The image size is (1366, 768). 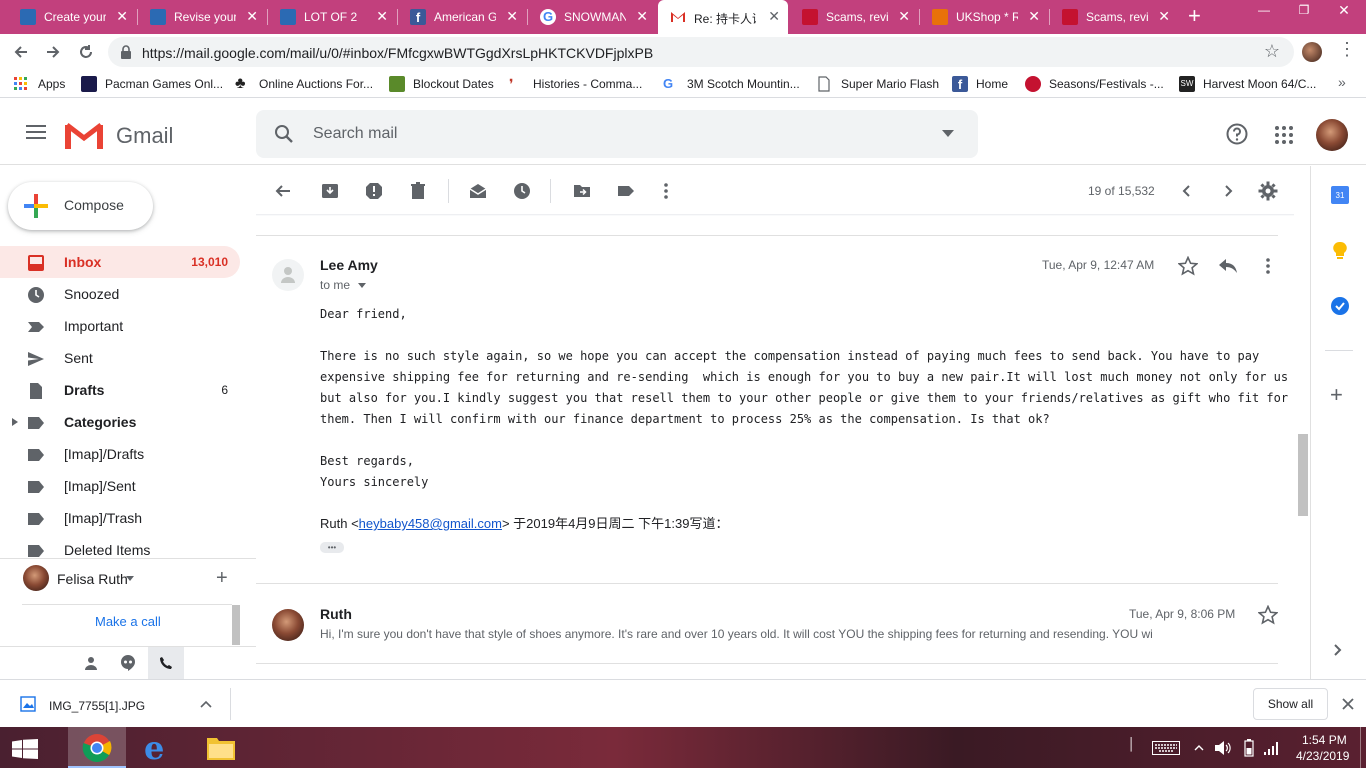 What do you see at coordinates (1342, 82) in the screenshot?
I see `bookmarks-overflow-icon: »` at bounding box center [1342, 82].